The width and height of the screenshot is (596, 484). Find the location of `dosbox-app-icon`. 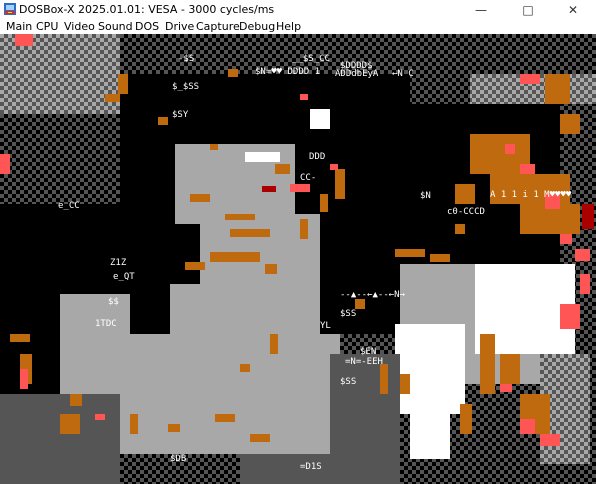

dosbox-app-icon is located at coordinates (10, 9).